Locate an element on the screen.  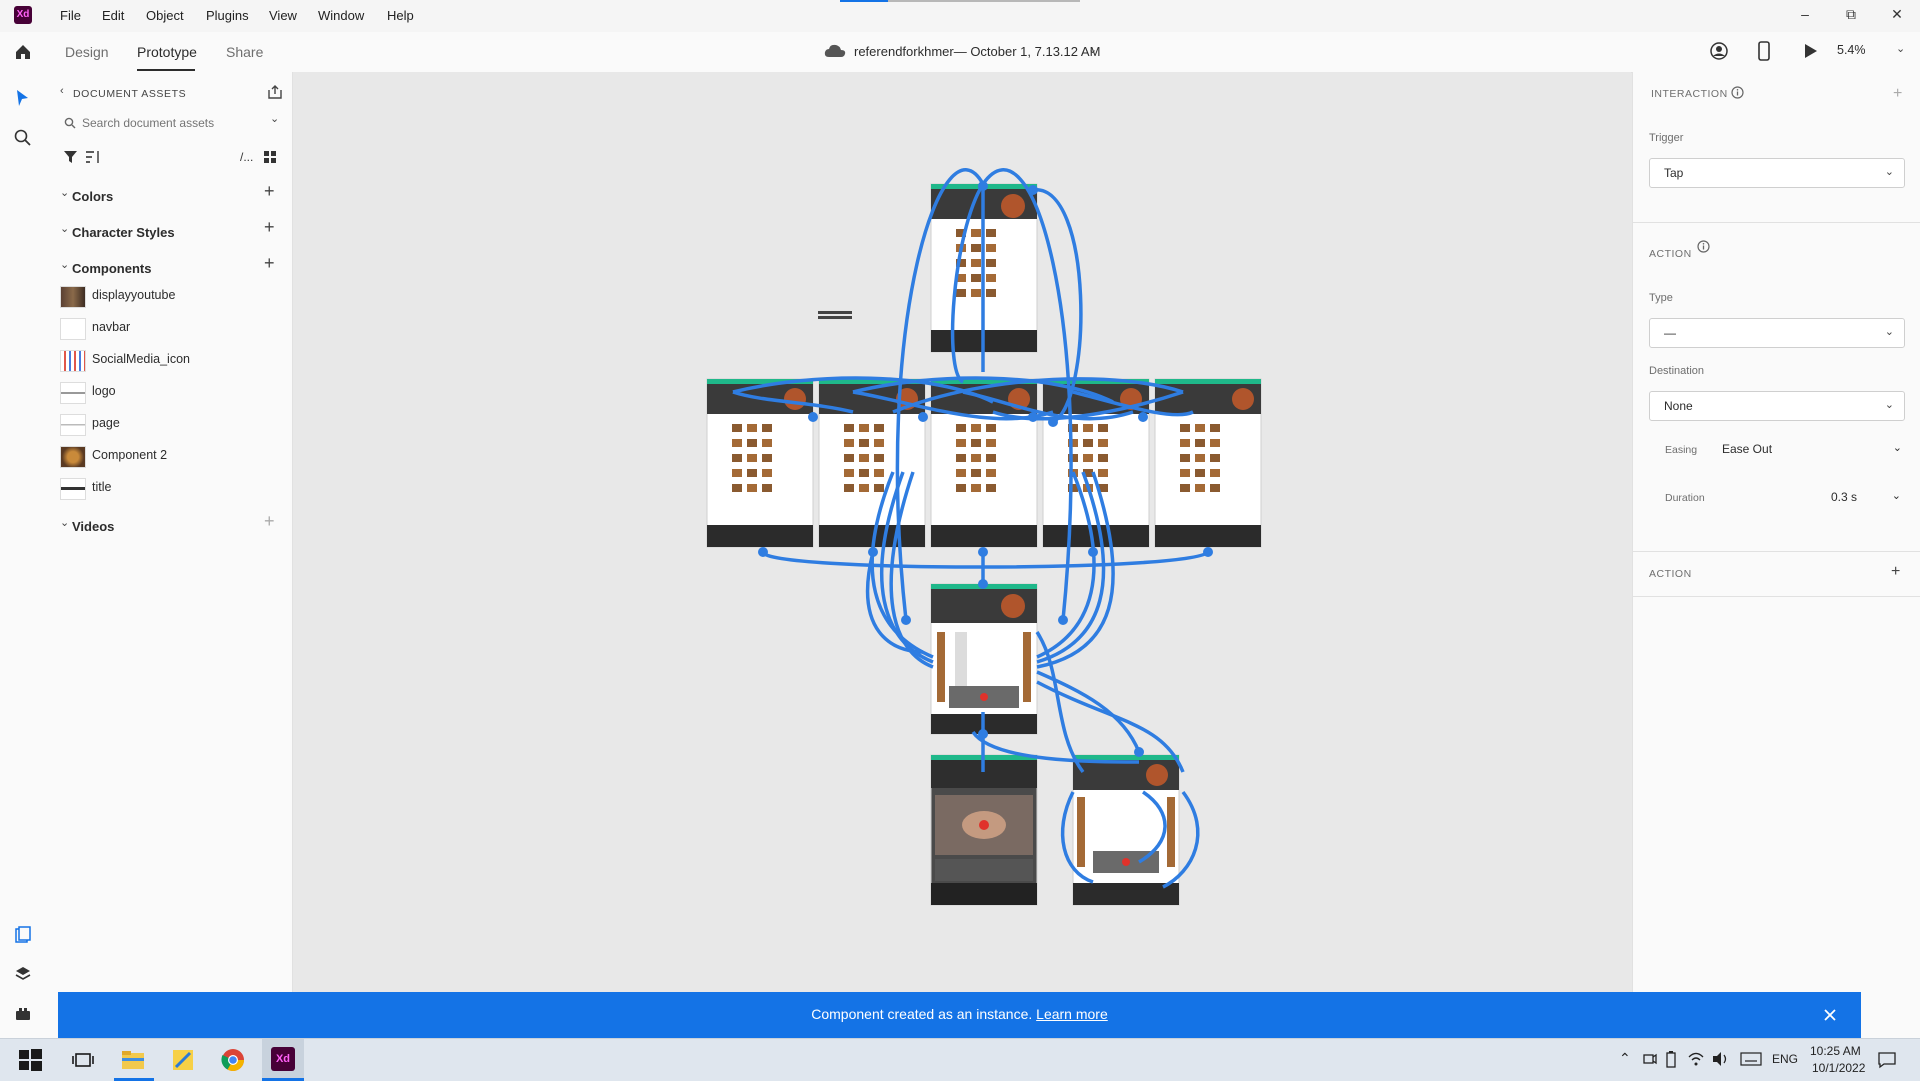
component-item: navbar is located at coordinates (170, 328).